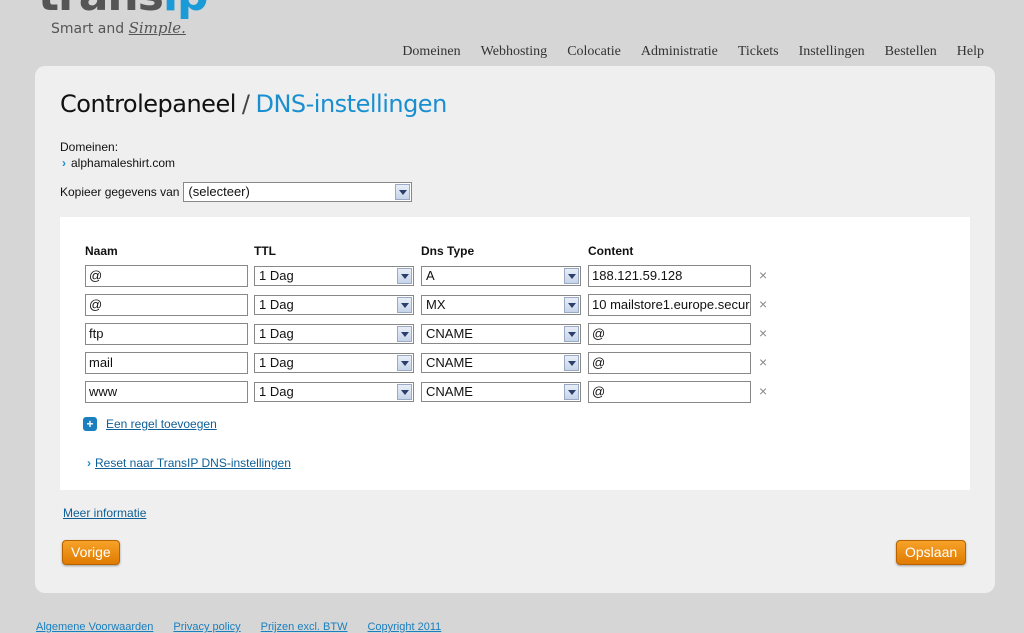 Image resolution: width=1024 pixels, height=633 pixels. Describe the element at coordinates (501, 305) in the screenshot. I see `record-type-select: MX` at that location.